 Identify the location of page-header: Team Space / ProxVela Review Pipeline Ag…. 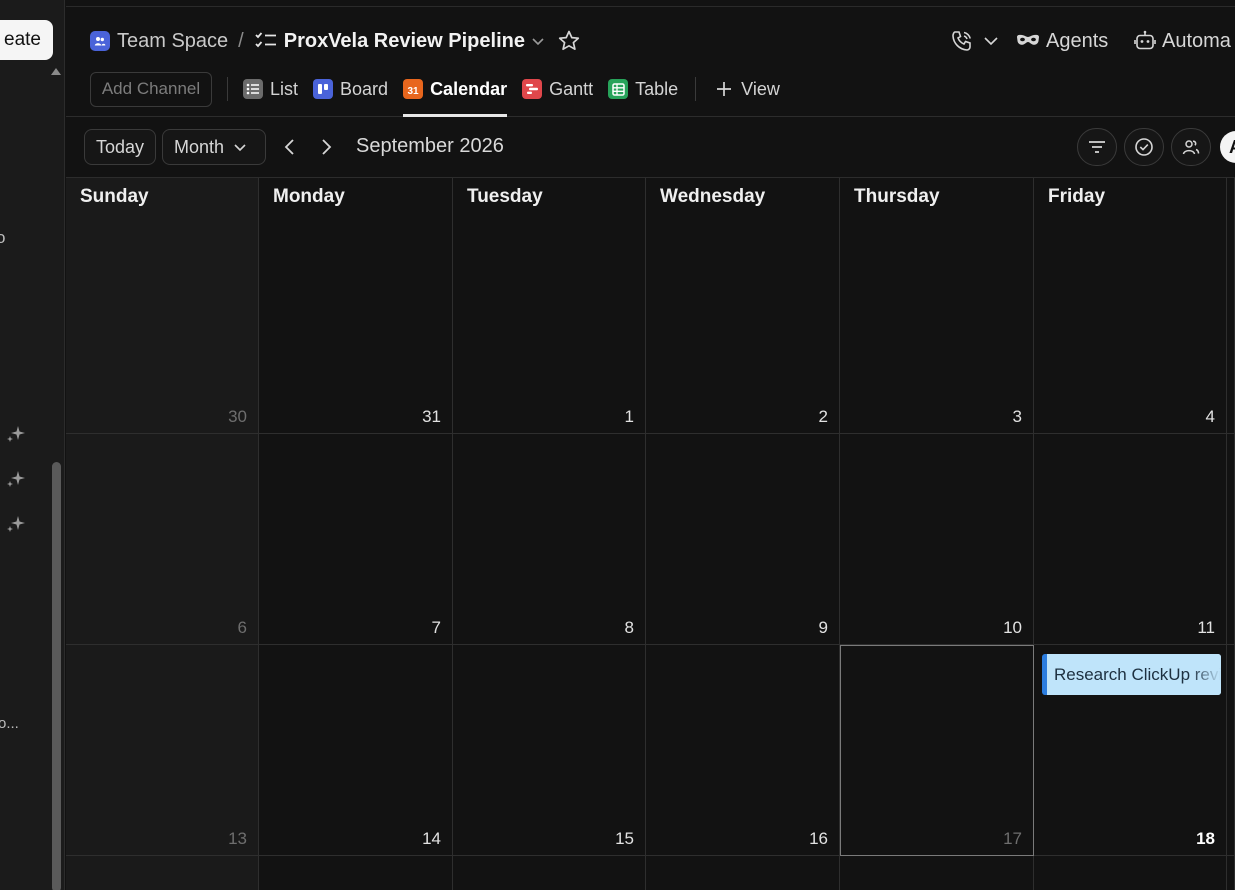
(650, 58).